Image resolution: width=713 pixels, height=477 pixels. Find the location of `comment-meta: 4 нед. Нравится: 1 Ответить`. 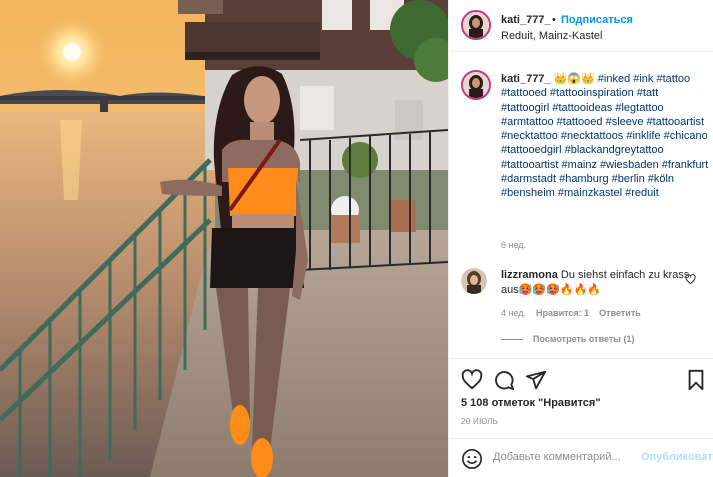

comment-meta: 4 нед. Нравится: 1 Ответить is located at coordinates (571, 313).